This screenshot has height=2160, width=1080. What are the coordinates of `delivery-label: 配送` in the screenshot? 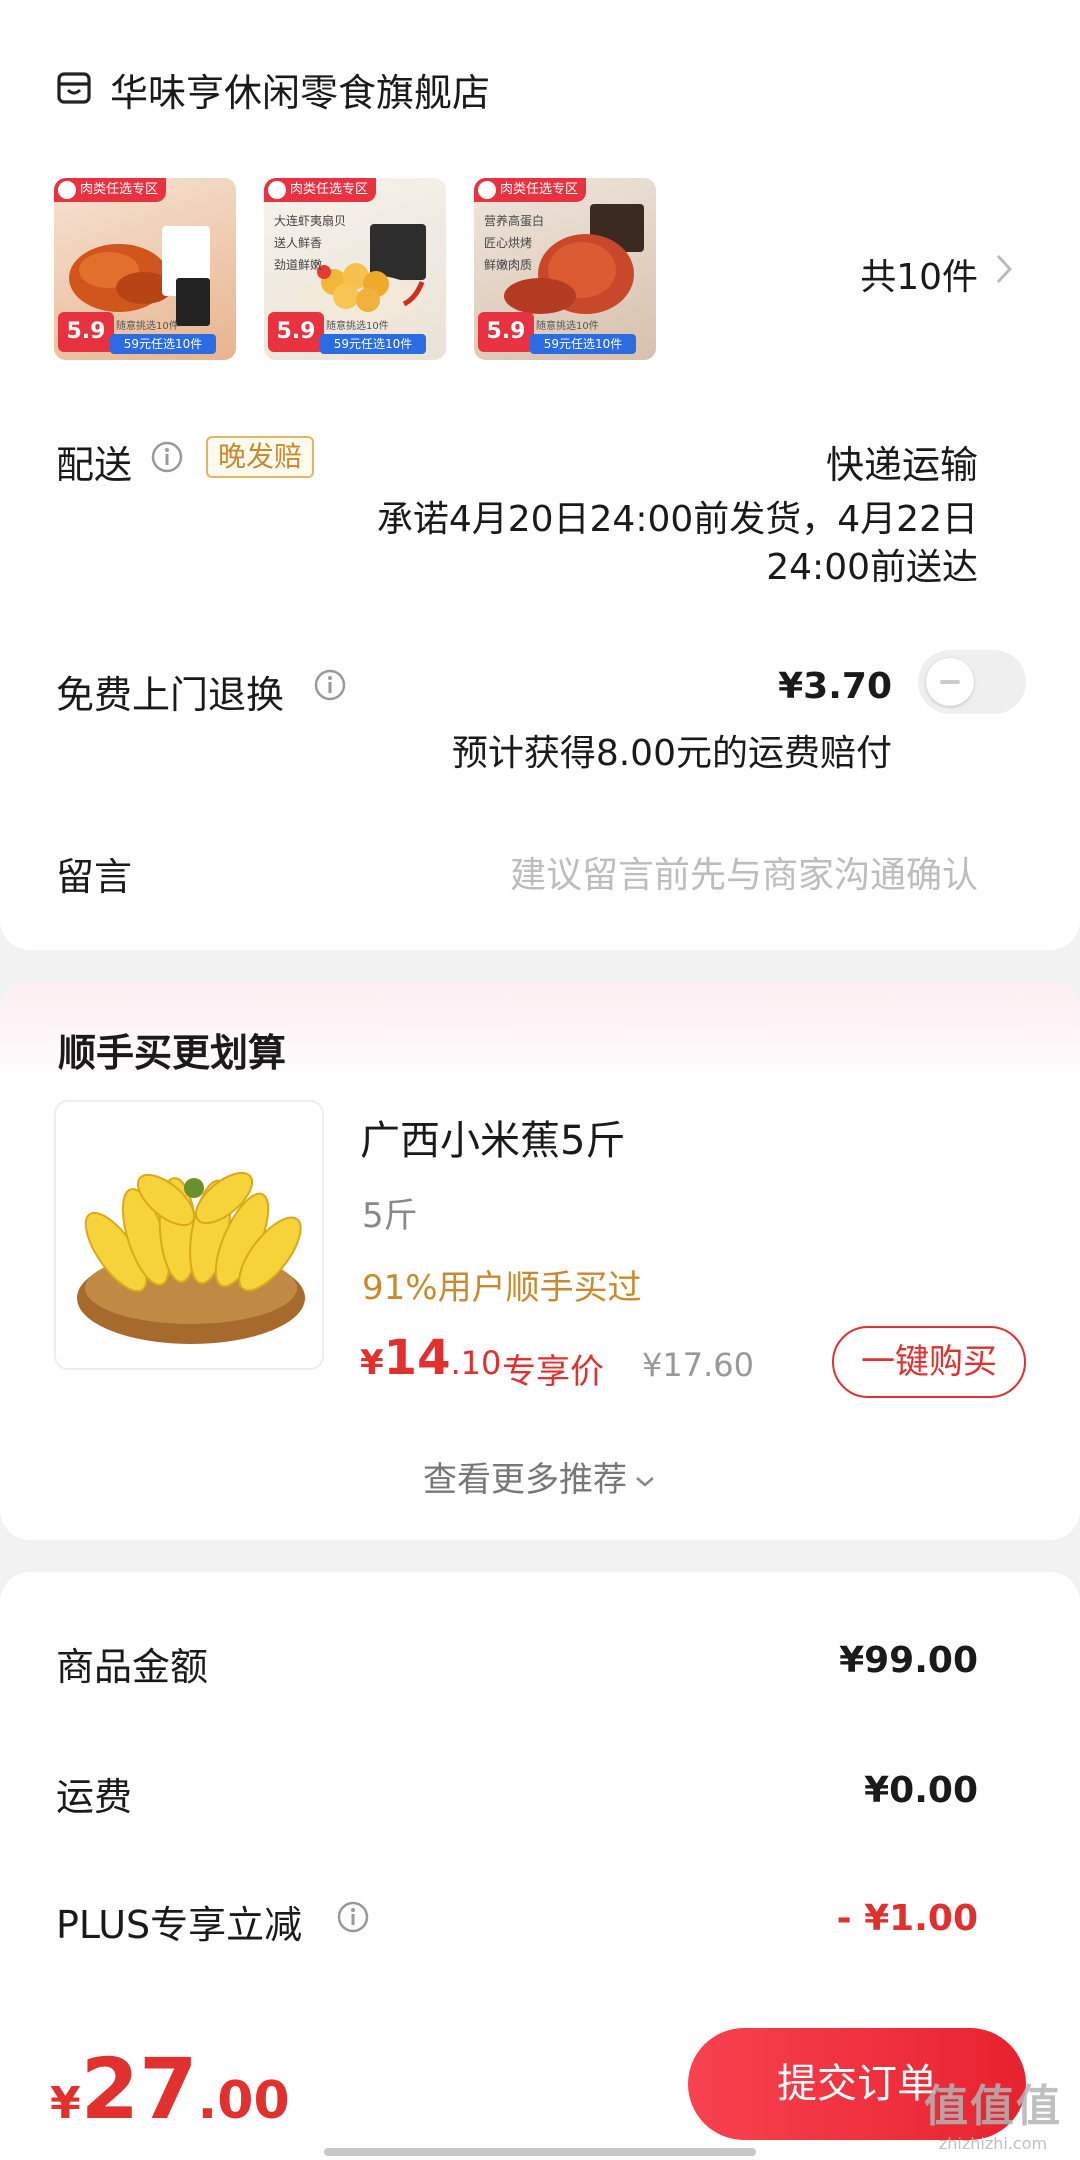 It's located at (94, 465).